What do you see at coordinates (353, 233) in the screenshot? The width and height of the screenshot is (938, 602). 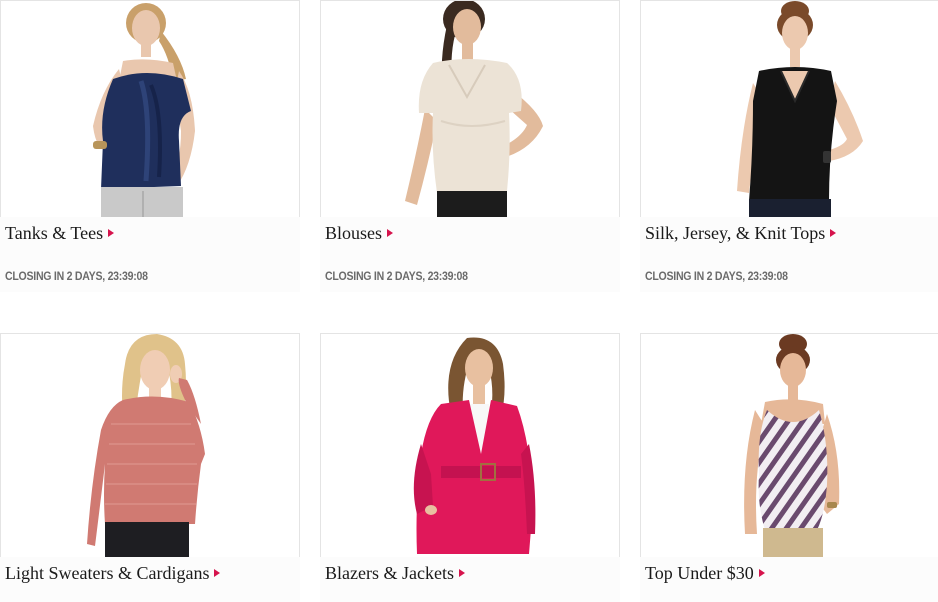 I see `category-title: Blouses` at bounding box center [353, 233].